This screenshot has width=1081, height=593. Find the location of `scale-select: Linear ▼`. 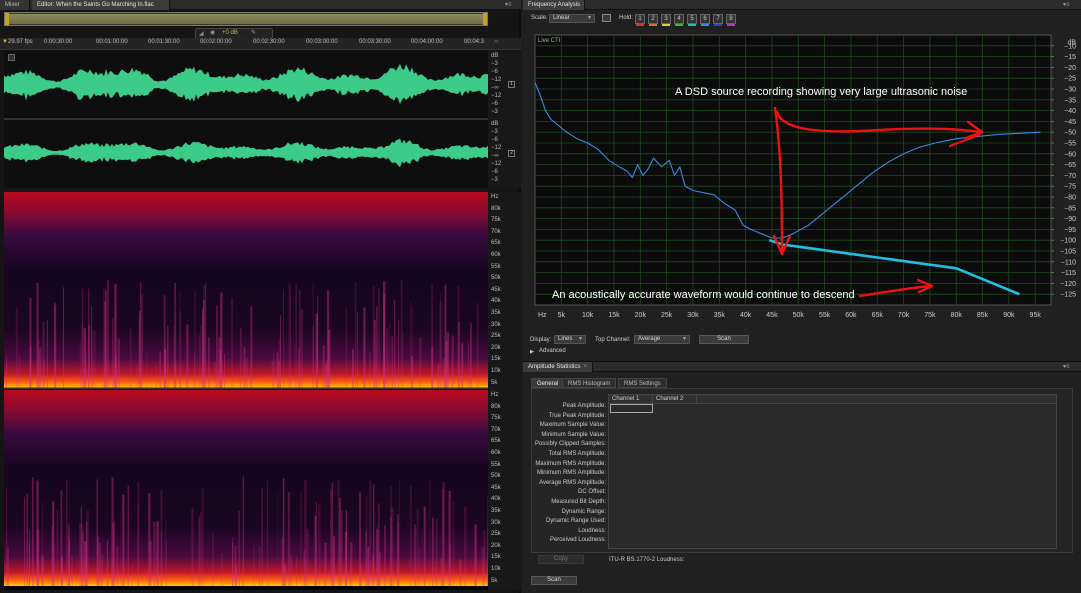

scale-select: Linear ▼ is located at coordinates (572, 18).